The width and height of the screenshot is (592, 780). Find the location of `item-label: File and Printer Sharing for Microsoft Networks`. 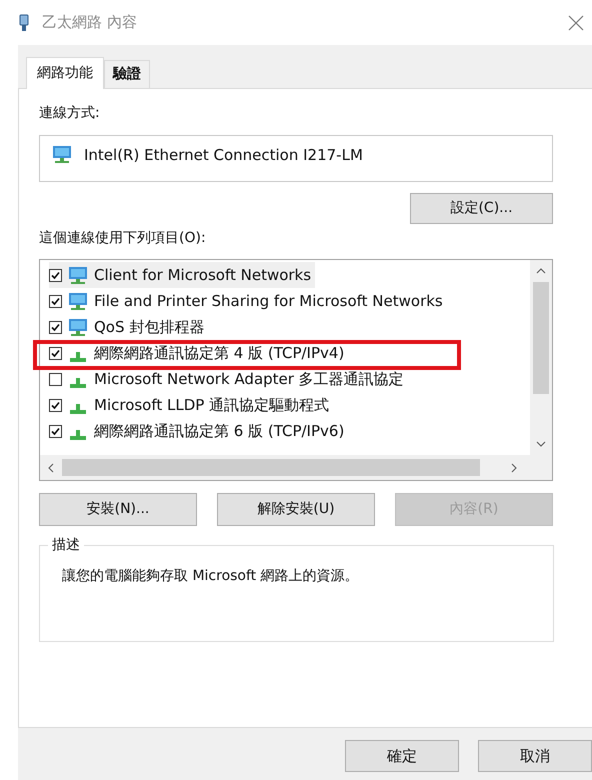

item-label: File and Printer Sharing for Microsoft Networks is located at coordinates (268, 301).